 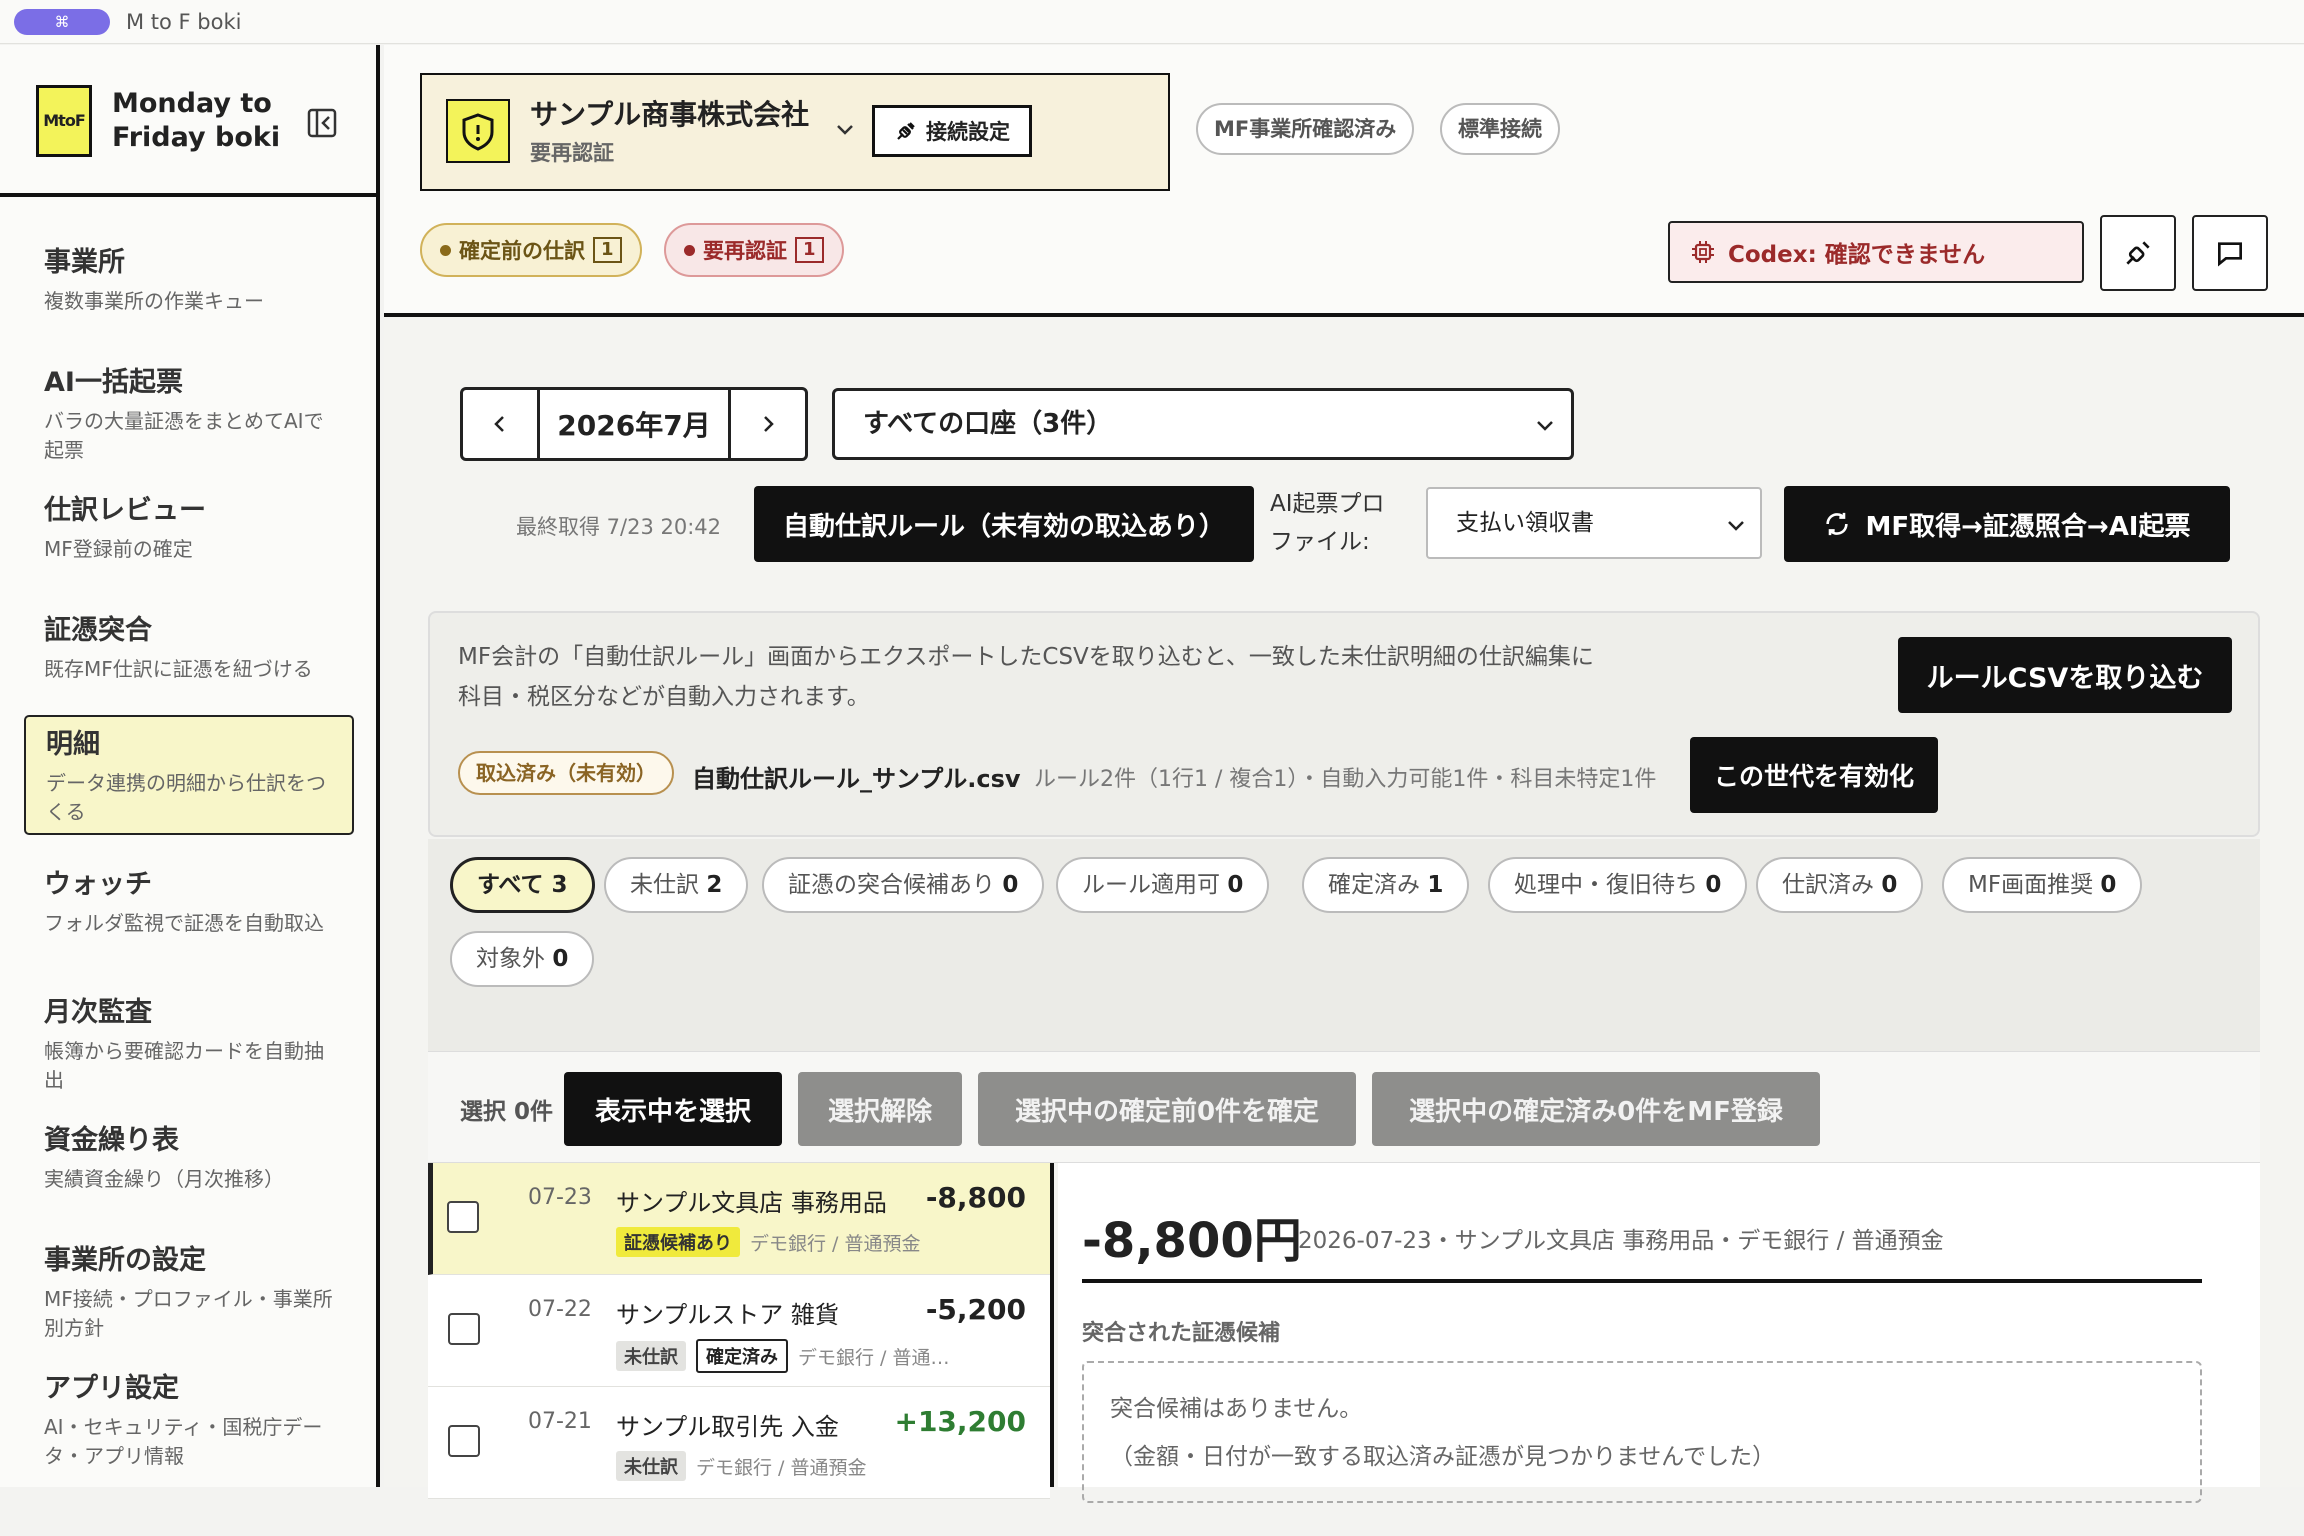 What do you see at coordinates (975, 1309) in the screenshot?
I see `txn-amount: -5,200` at bounding box center [975, 1309].